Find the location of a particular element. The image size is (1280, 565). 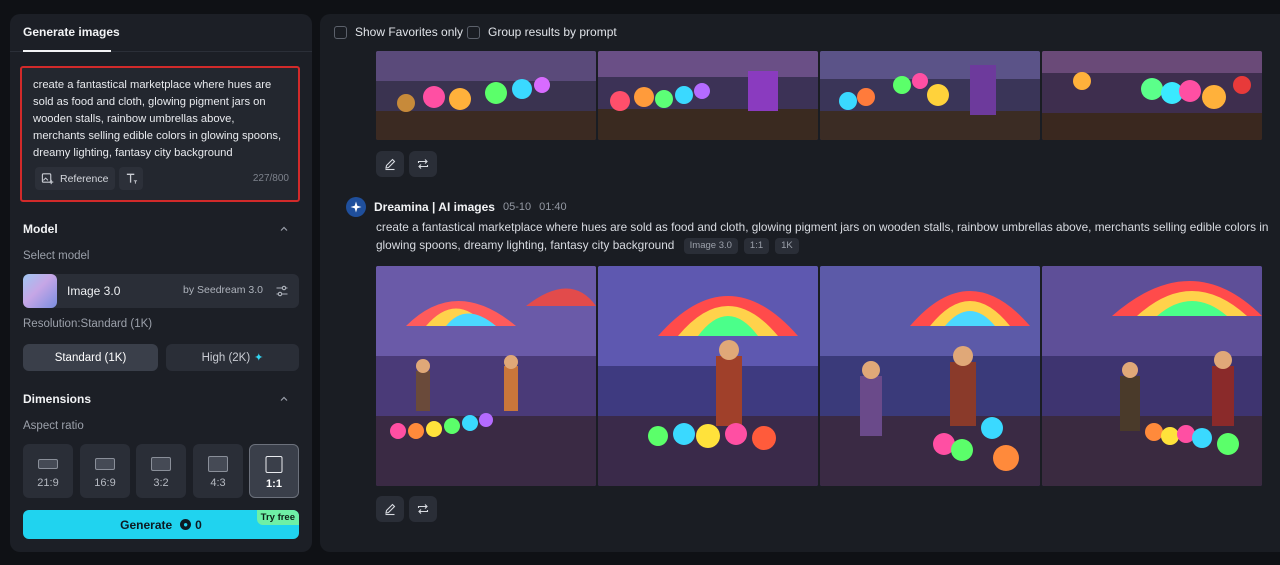

image-add-icon is located at coordinates (47, 179).